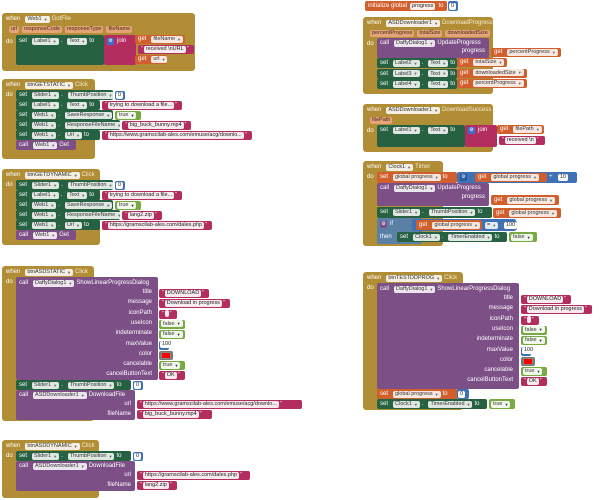 The width and height of the screenshot is (600, 500). I want to click on text-block: " Download in progress ", so click(556, 310).